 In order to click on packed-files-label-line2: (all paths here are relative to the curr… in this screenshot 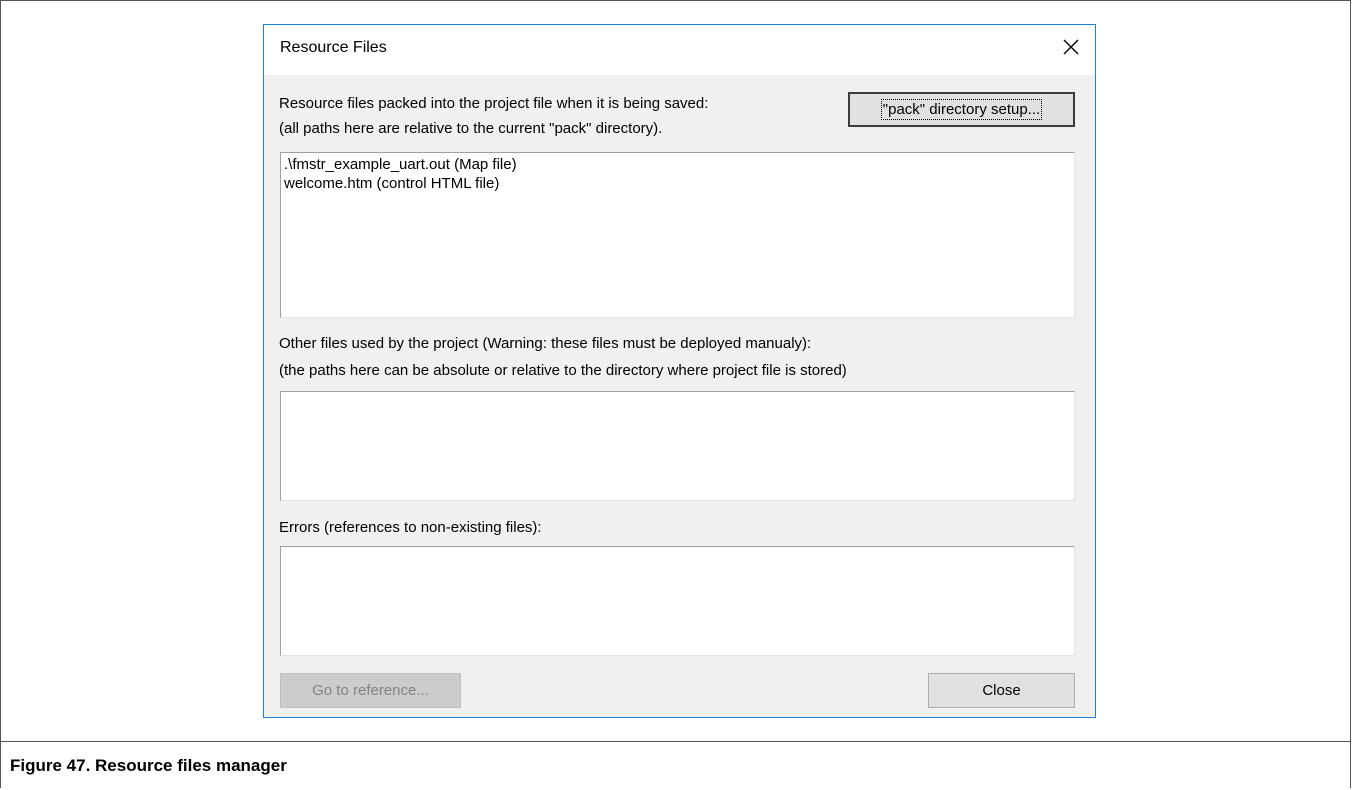, I will do `click(471, 128)`.